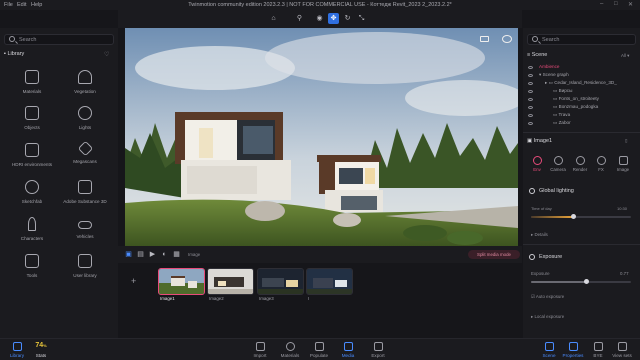 This screenshot has width=640, height=360. I want to click on presentation-icon: ▦, so click(176, 254).